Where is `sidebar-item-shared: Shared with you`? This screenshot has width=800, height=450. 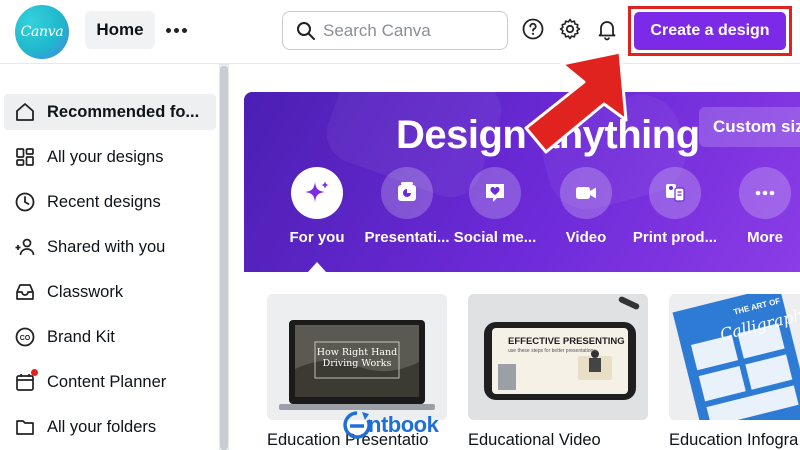 sidebar-item-shared: Shared with you is located at coordinates (110, 247).